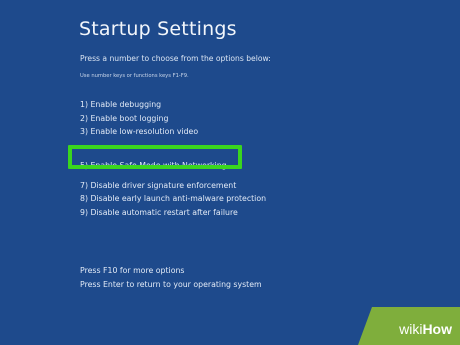 The width and height of the screenshot is (460, 345). Describe the element at coordinates (173, 105) in the screenshot. I see `option-enable-debugging: 1) Enable debugging` at that location.